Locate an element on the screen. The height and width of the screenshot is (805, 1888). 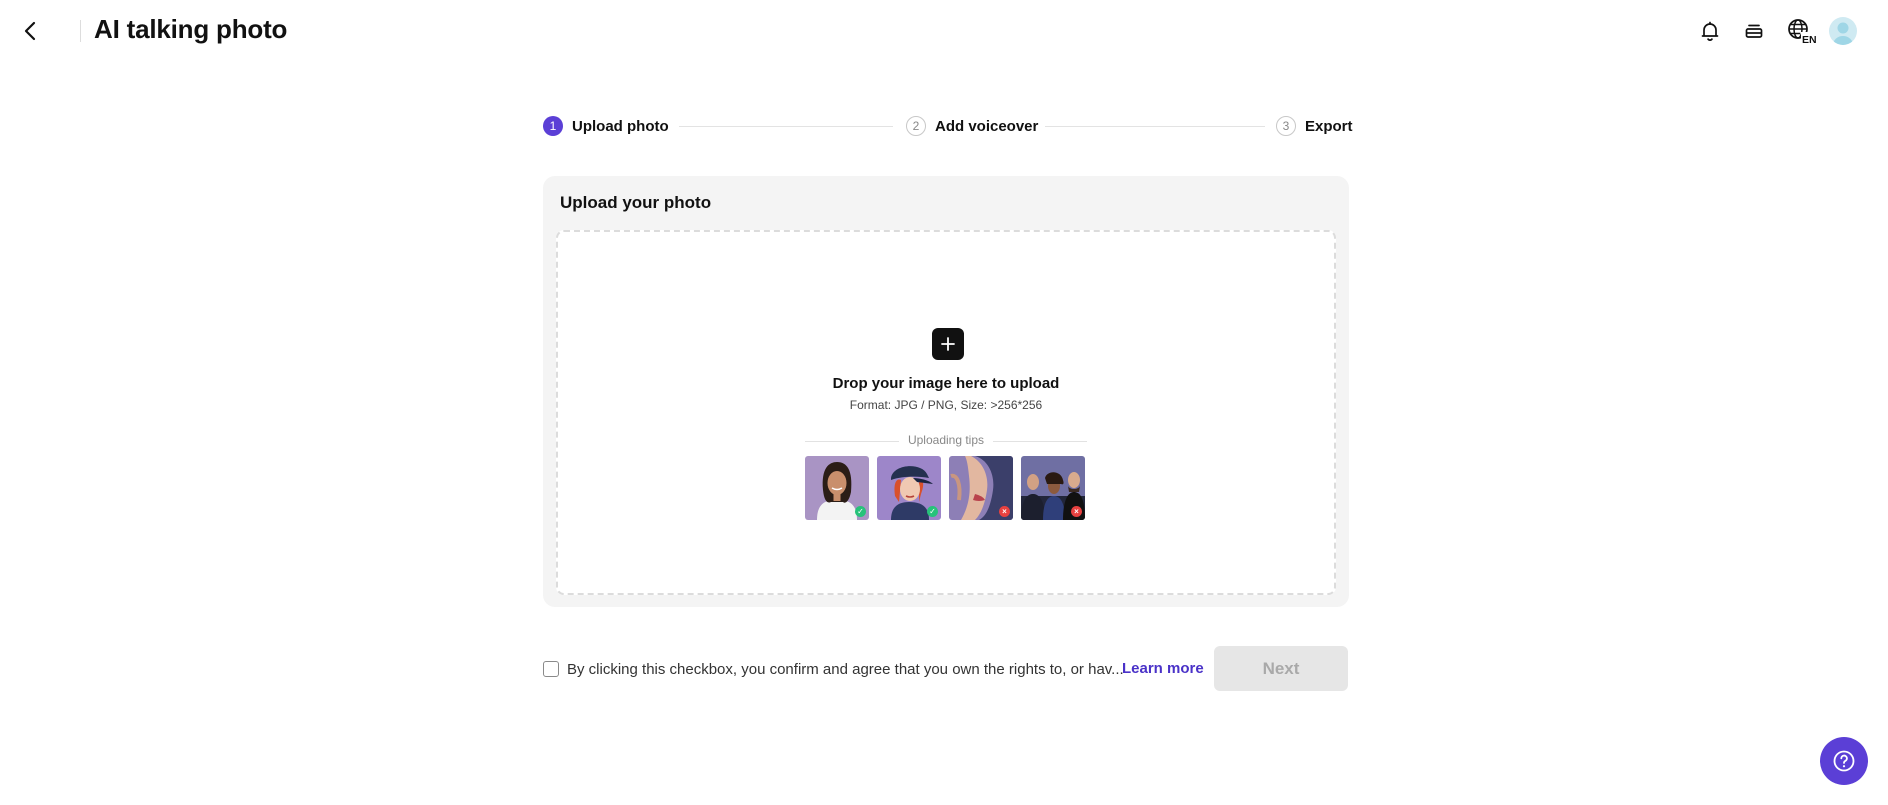
progress-stepper: 1 Upload photo 2 Add voiceover 3 Export is located at coordinates (948, 126).